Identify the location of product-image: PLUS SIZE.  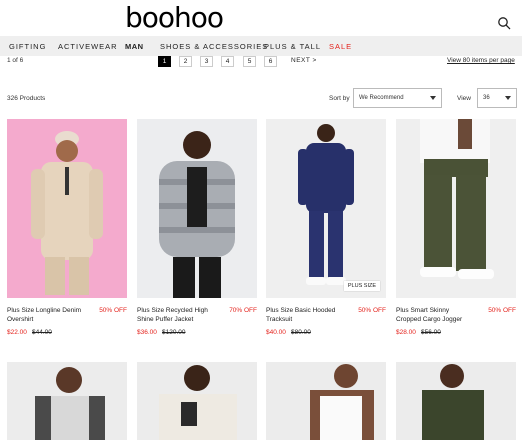
(326, 208).